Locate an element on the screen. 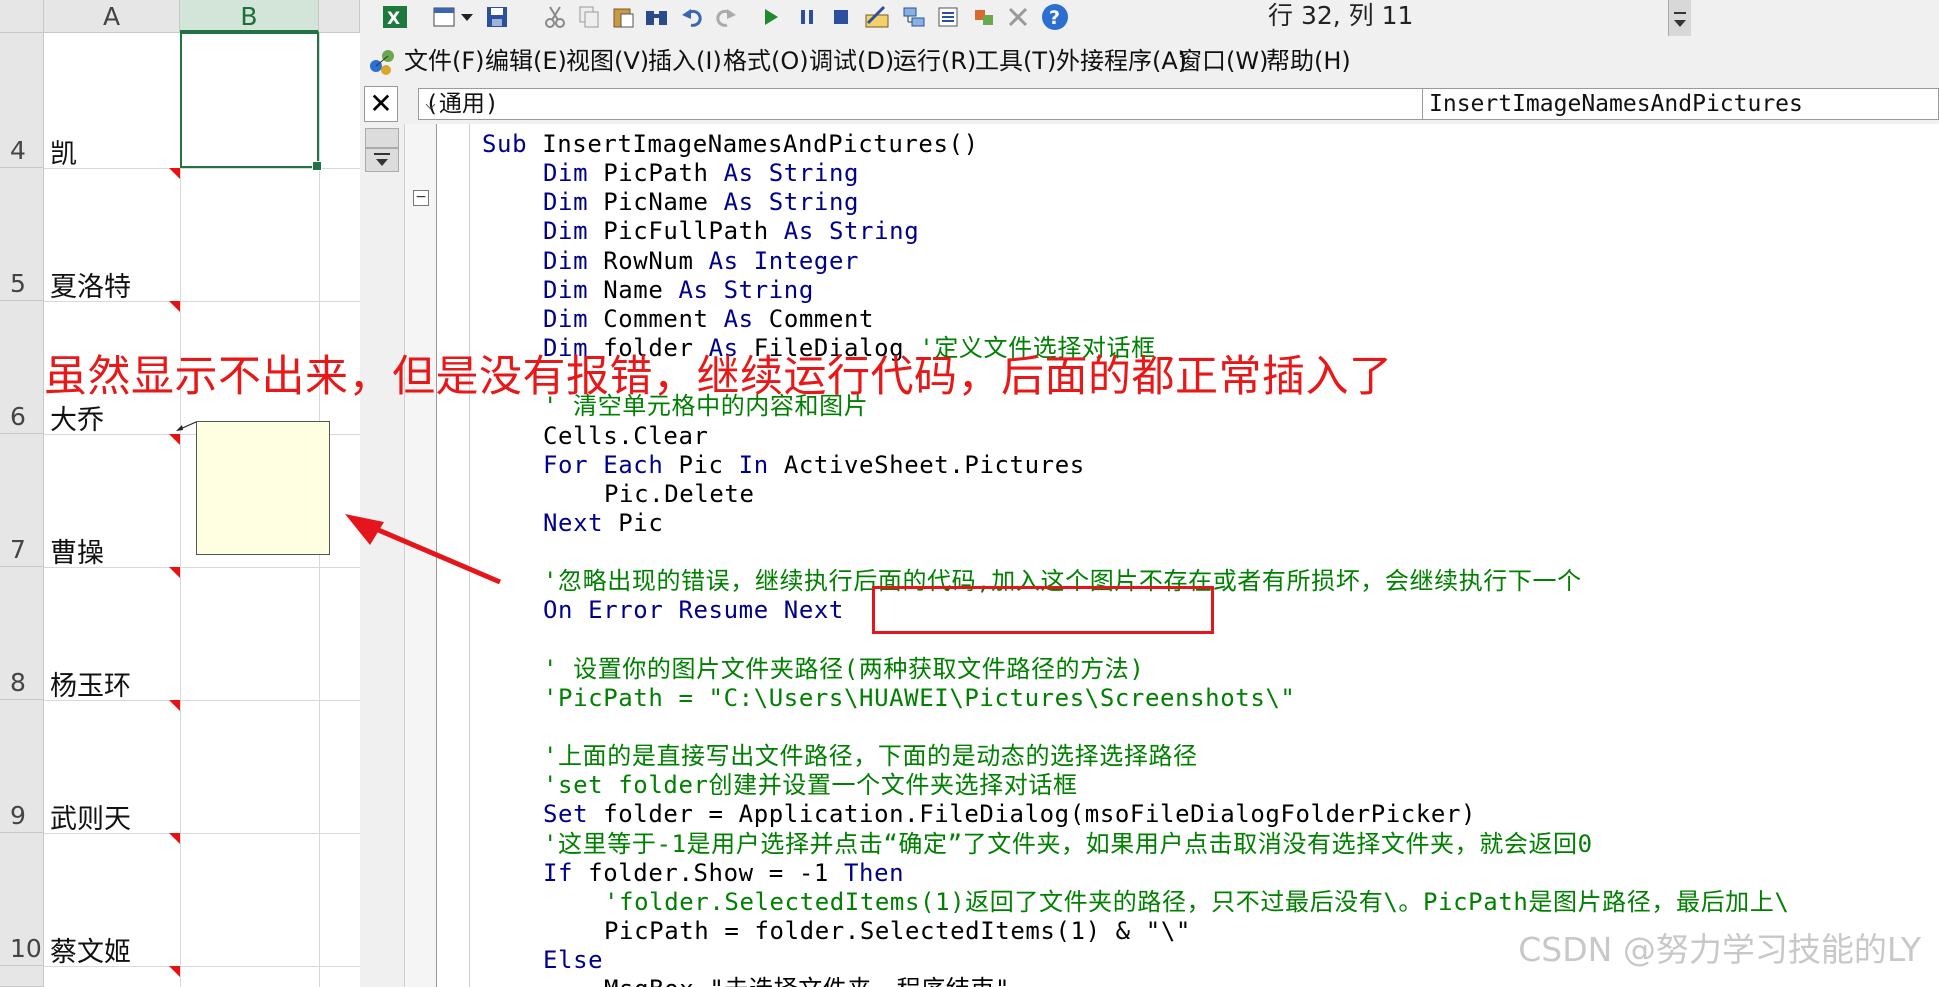 This screenshot has width=1939, height=987. column-header-c is located at coordinates (339, 16).